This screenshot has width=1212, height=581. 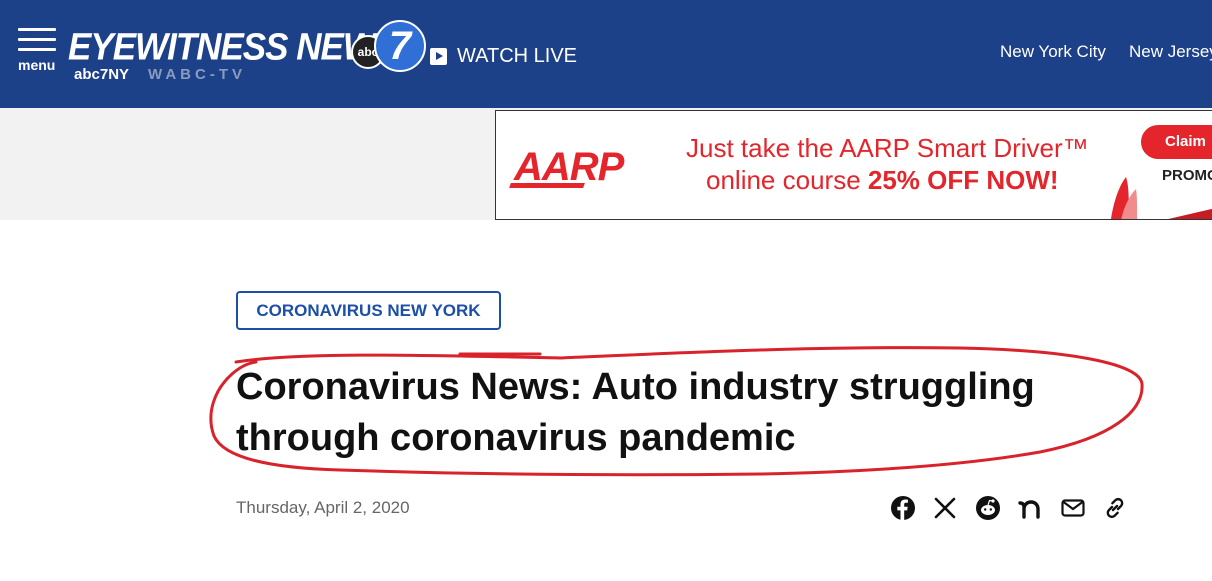 I want to click on nextdoor-share-button, so click(x=1031, y=508).